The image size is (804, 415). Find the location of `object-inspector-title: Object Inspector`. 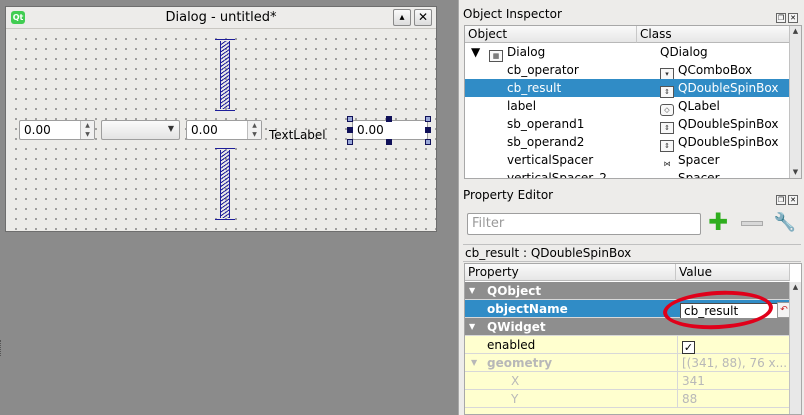

object-inspector-title: Object Inspector is located at coordinates (512, 14).